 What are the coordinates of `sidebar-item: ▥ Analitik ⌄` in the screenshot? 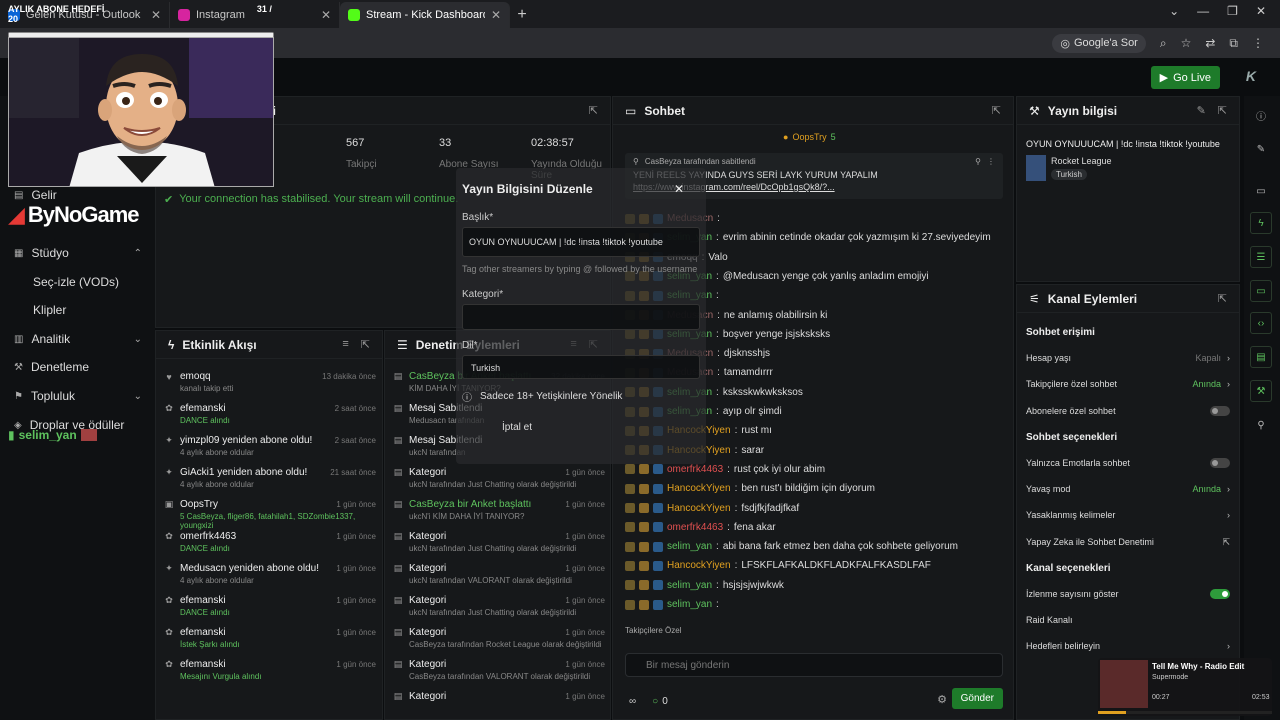 It's located at (78, 339).